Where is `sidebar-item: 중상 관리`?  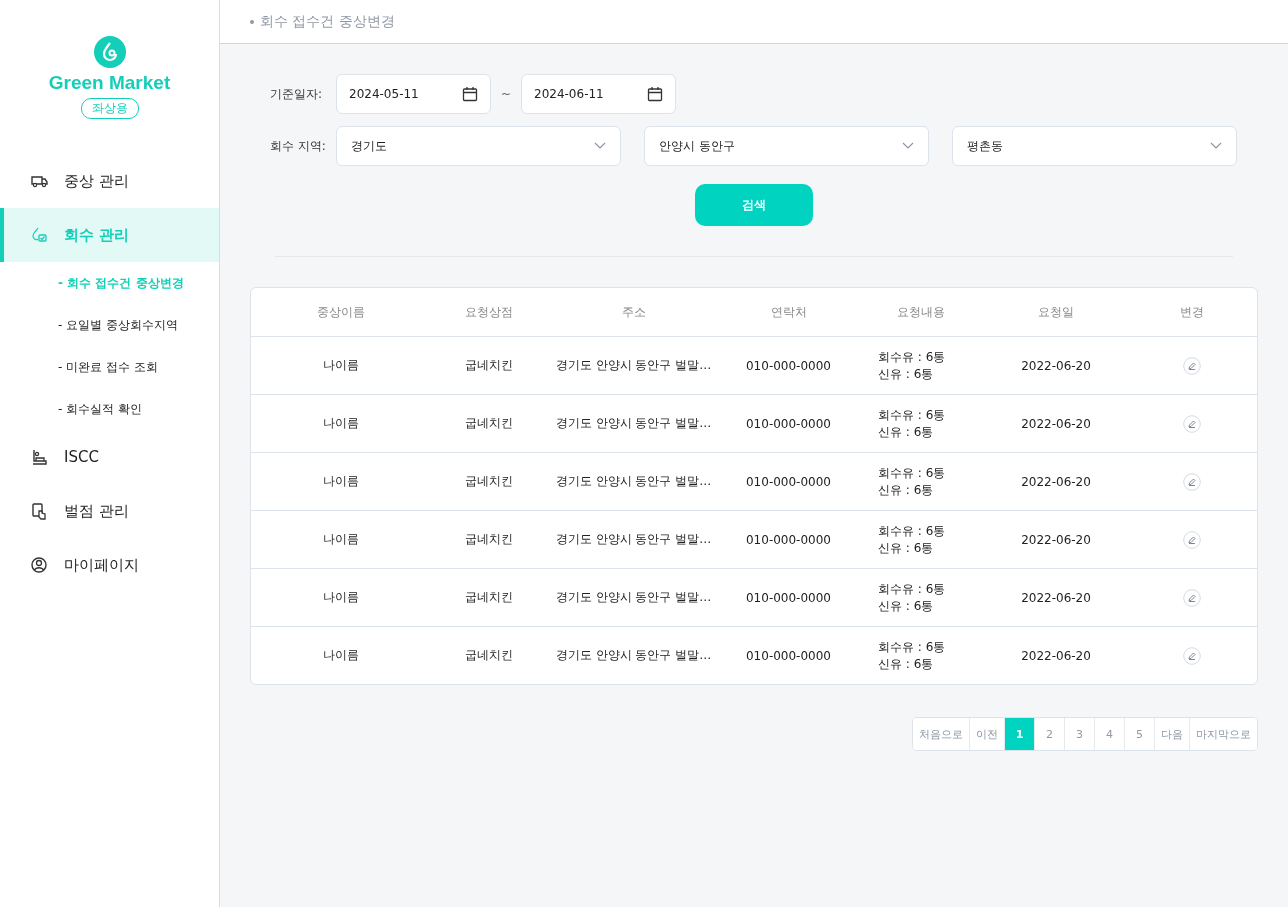 sidebar-item: 중상 관리 is located at coordinates (109, 181).